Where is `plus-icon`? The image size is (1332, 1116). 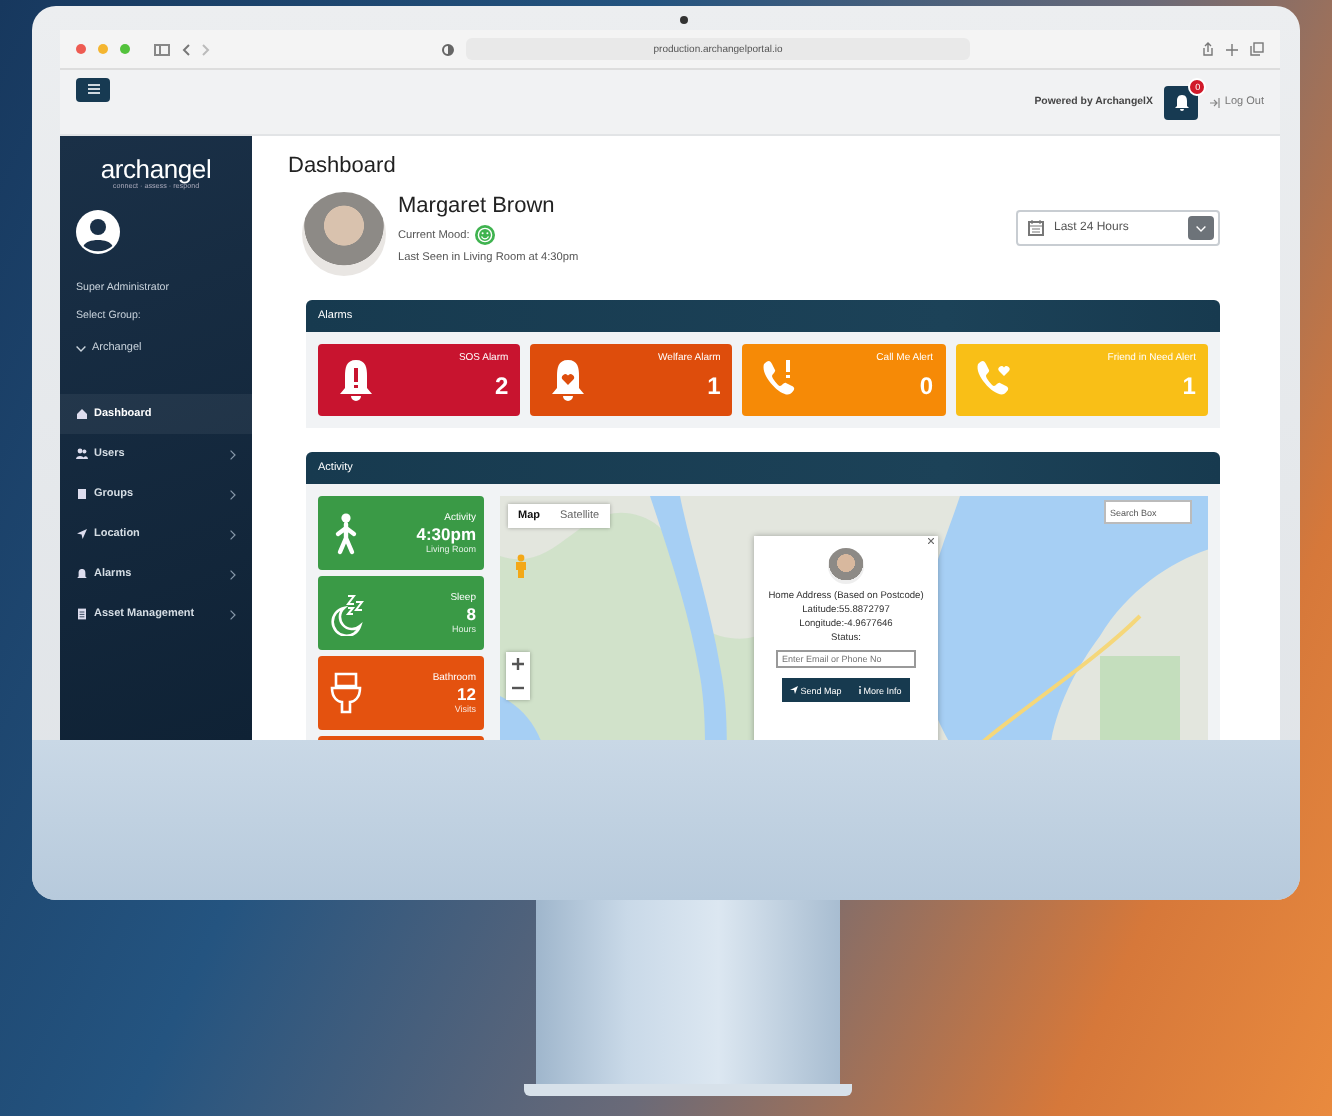 plus-icon is located at coordinates (518, 664).